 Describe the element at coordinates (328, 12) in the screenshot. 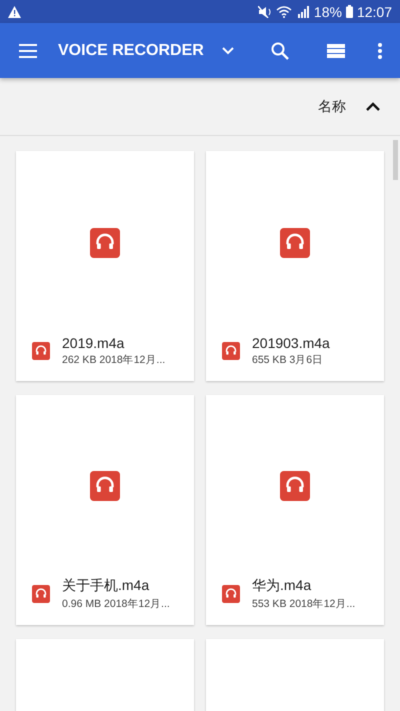

I see `battery-percent: 18%` at that location.